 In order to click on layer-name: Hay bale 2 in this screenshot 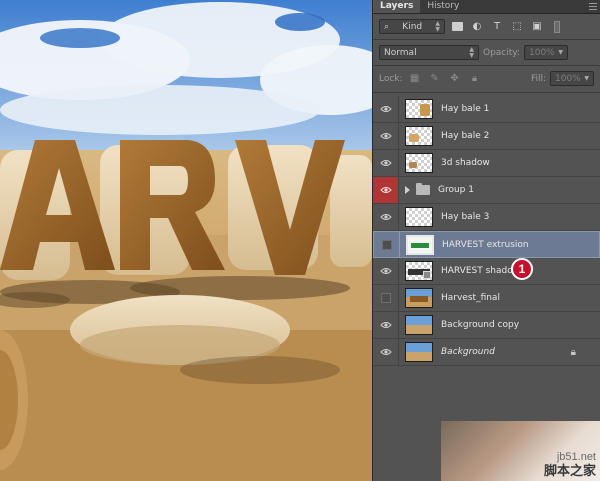, I will do `click(465, 136)`.